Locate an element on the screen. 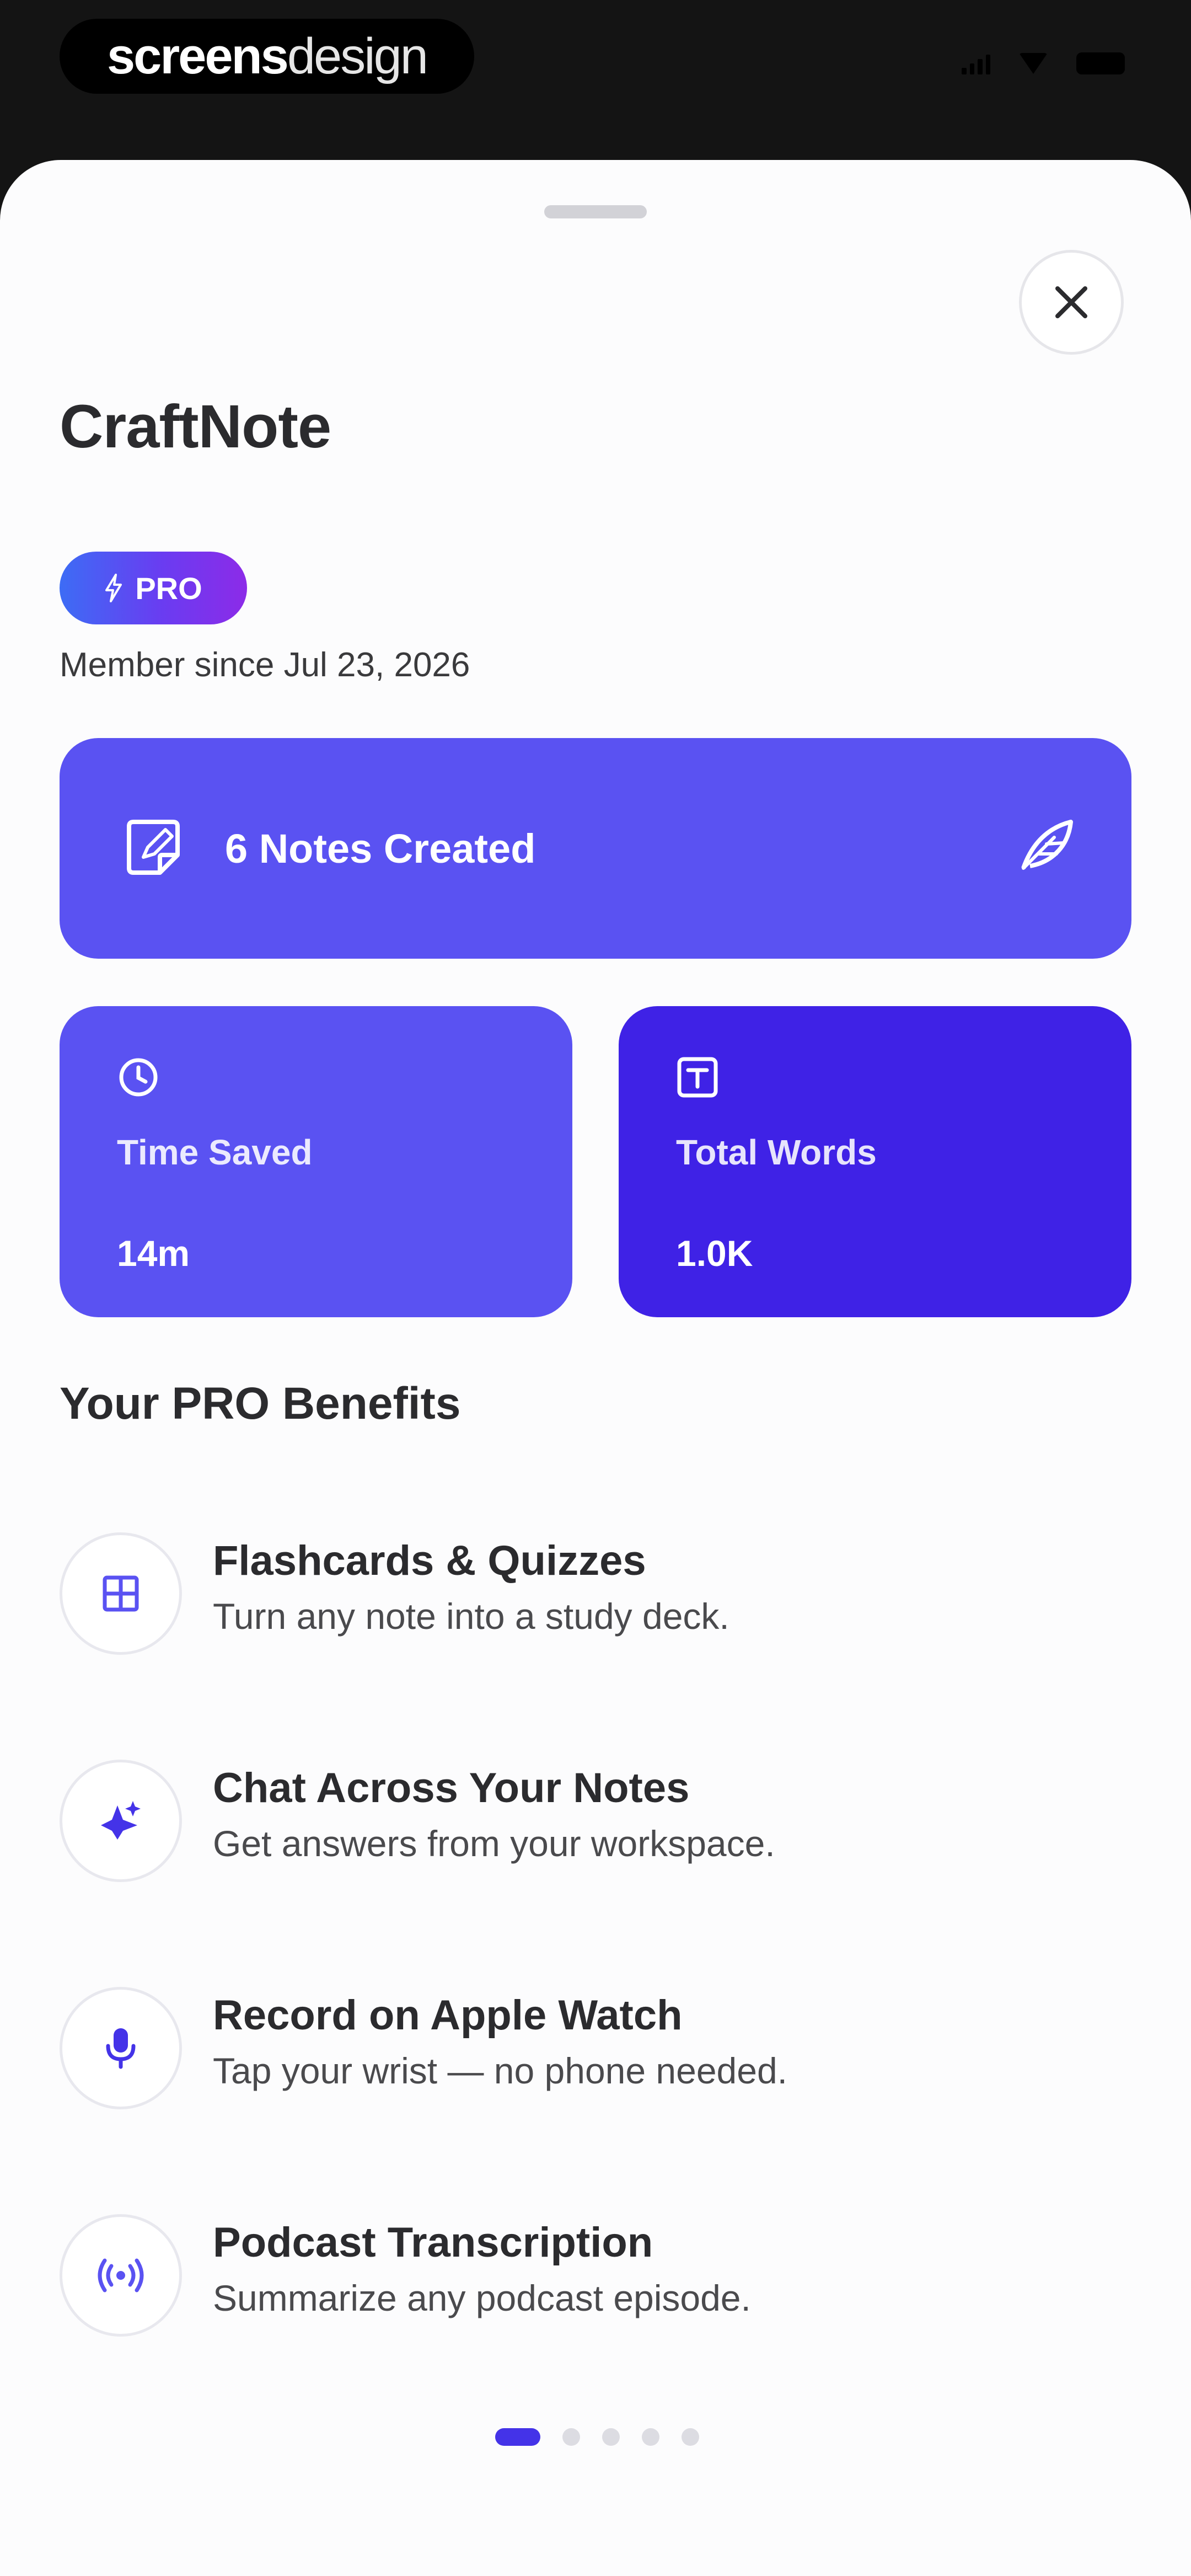 The height and width of the screenshot is (2576, 1191). battery-icon is located at coordinates (1100, 63).